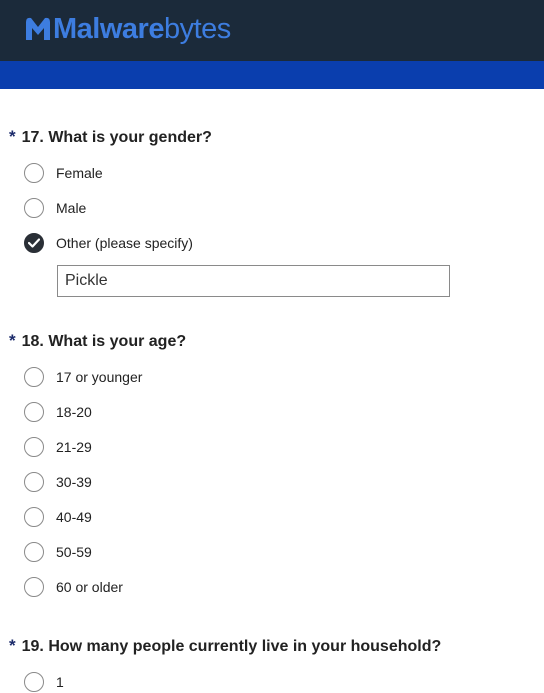  Describe the element at coordinates (74, 552) in the screenshot. I see `option-label: 50-59` at that location.